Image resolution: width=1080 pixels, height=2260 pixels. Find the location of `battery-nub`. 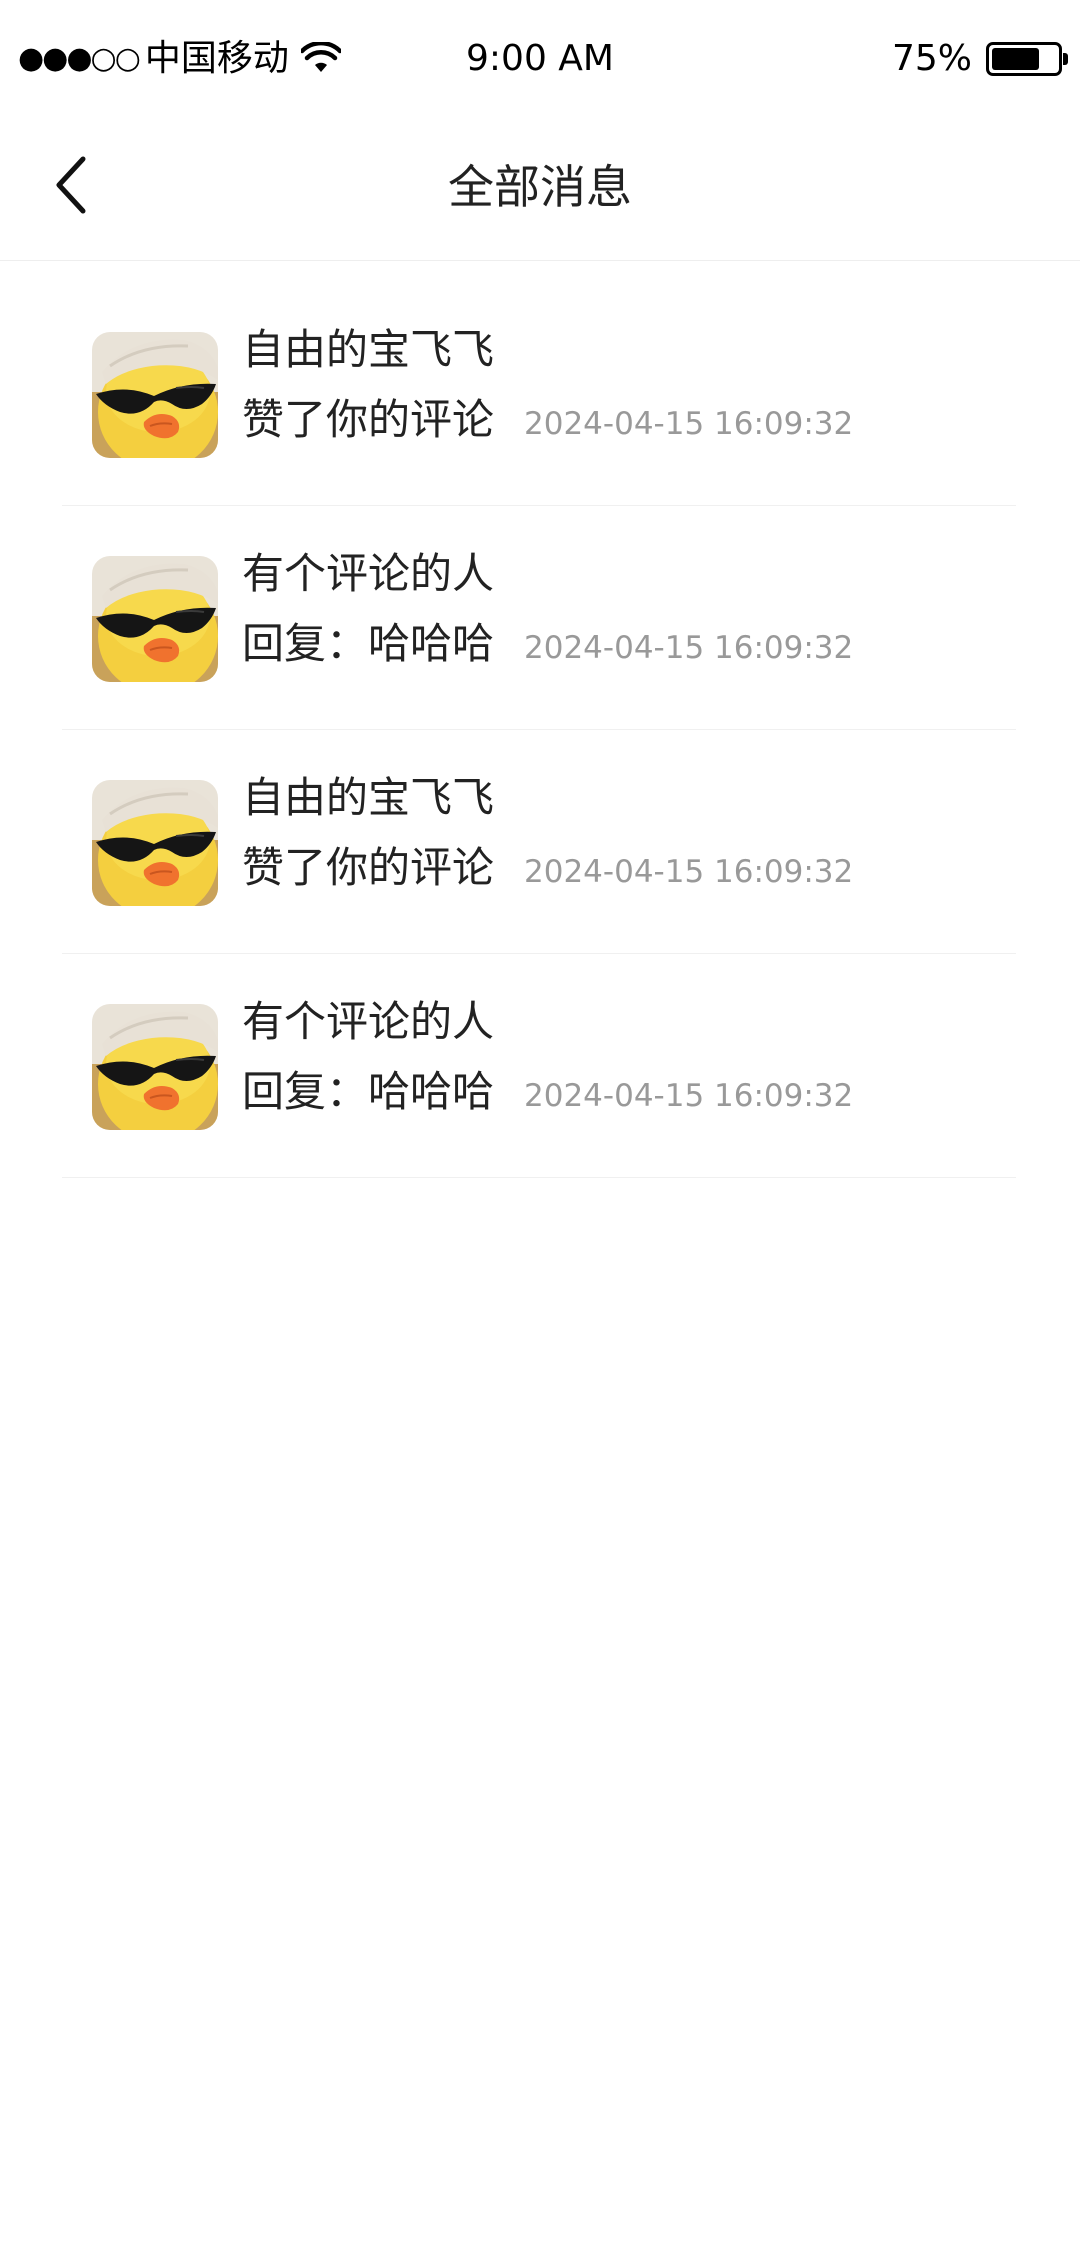

battery-nub is located at coordinates (1065, 59).